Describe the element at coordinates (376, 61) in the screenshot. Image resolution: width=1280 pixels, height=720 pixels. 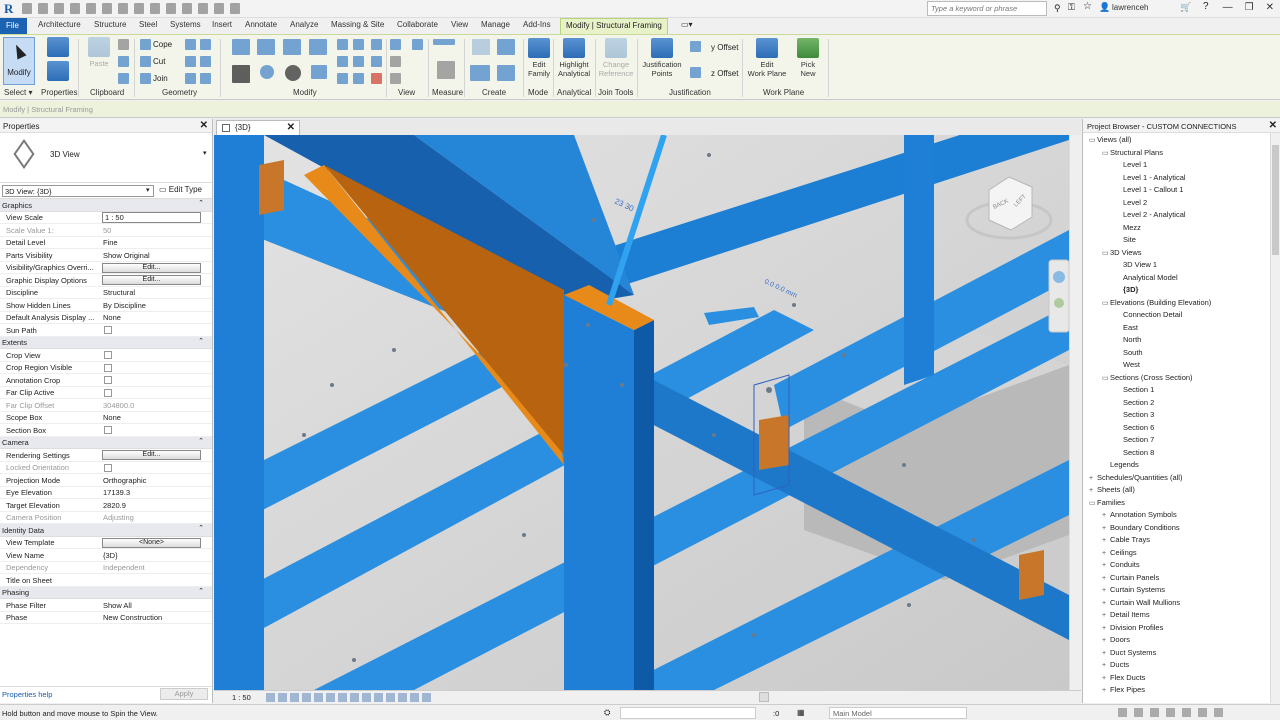
I see `unpin-icon` at that location.